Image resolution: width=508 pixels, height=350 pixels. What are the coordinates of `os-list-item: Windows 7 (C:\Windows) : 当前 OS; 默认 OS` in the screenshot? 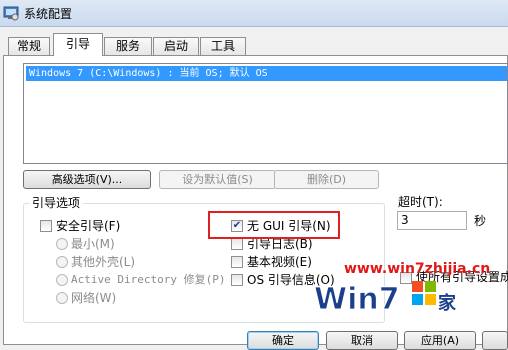 It's located at (266, 73).